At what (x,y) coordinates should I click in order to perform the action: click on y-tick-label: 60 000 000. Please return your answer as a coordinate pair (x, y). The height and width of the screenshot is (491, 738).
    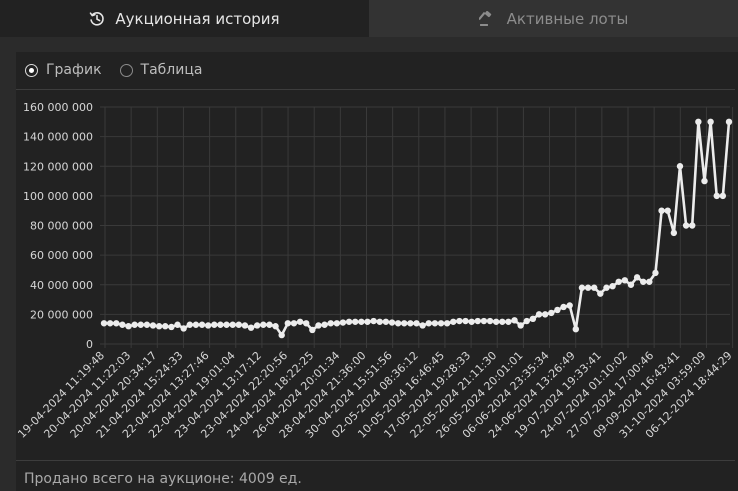
    Looking at the image, I should click on (61, 255).